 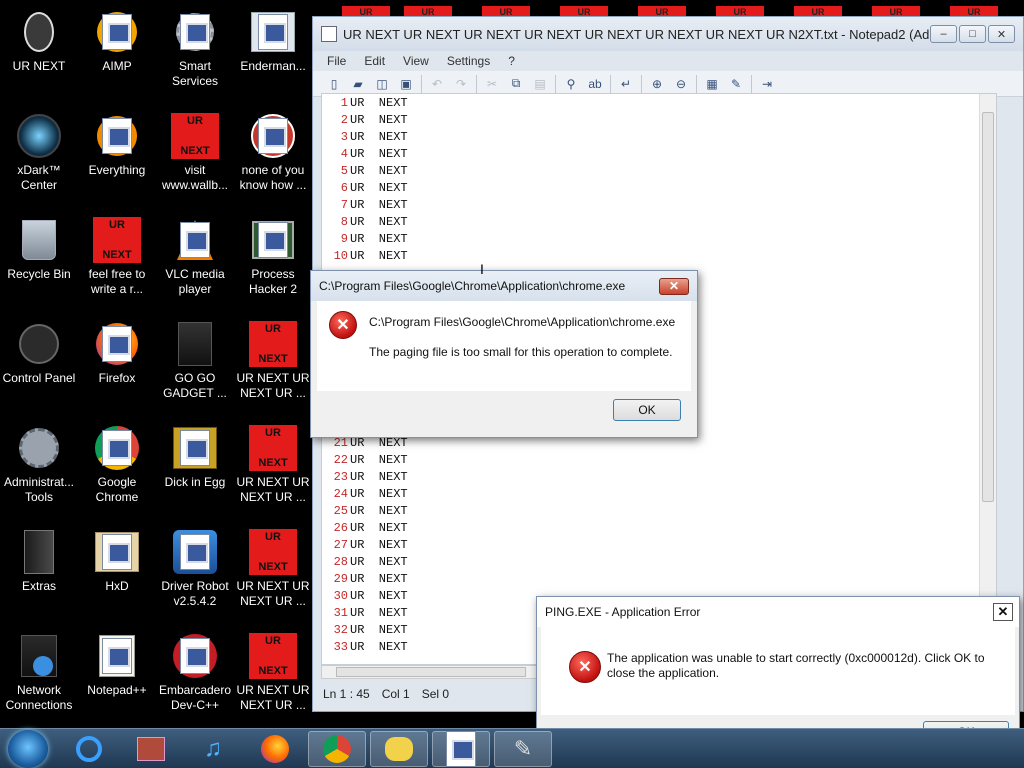 I want to click on gadget-icon, so click(x=195, y=344).